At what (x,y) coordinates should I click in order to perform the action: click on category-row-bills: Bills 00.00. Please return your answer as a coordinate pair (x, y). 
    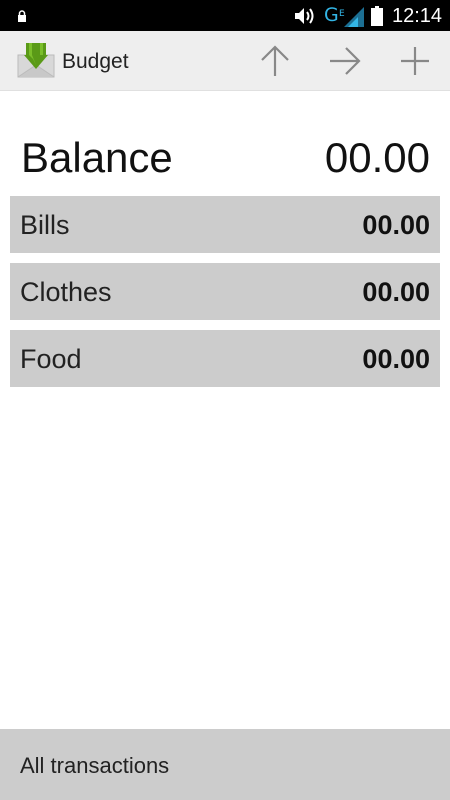
    Looking at the image, I should click on (225, 224).